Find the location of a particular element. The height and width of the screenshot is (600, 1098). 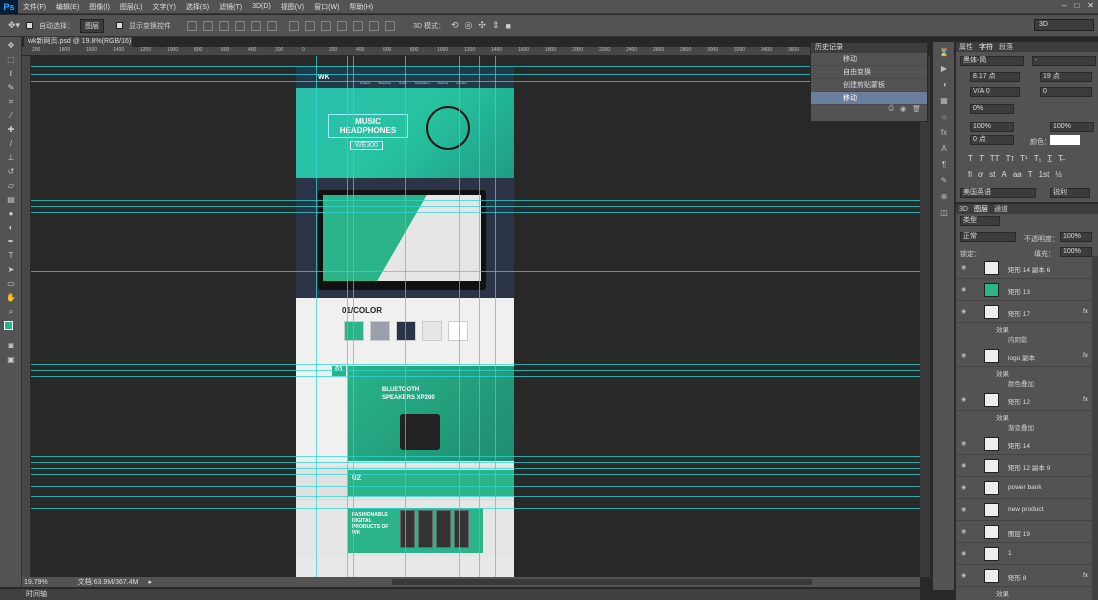

faux-bold-icon: T is located at coordinates (970, 158).